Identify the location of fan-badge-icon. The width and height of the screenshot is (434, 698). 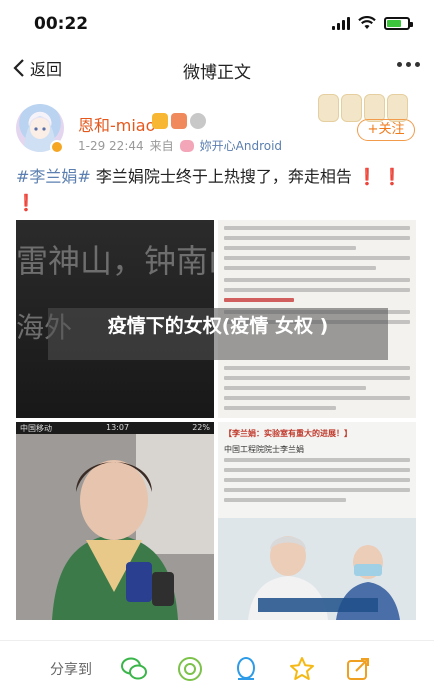
(179, 121).